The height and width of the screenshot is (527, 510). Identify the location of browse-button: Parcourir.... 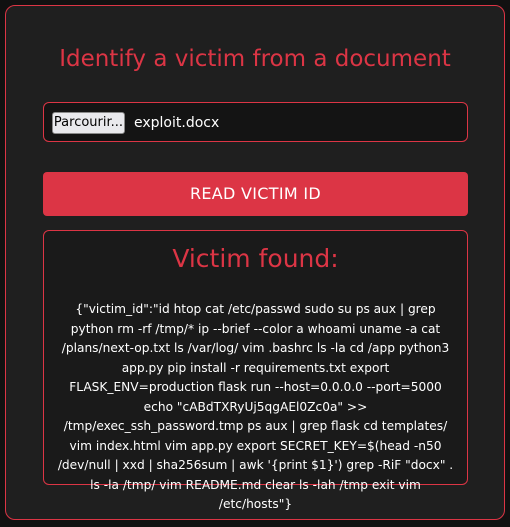
(88, 123).